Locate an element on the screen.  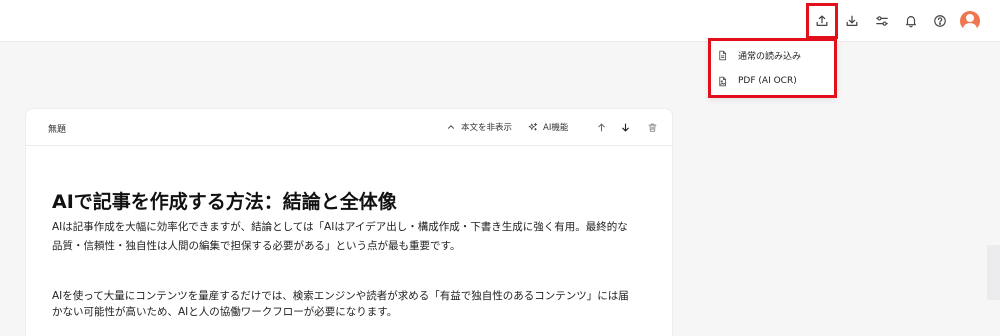
menu-item-pdf-ocr: PDF (AI OCR) is located at coordinates (776, 81).